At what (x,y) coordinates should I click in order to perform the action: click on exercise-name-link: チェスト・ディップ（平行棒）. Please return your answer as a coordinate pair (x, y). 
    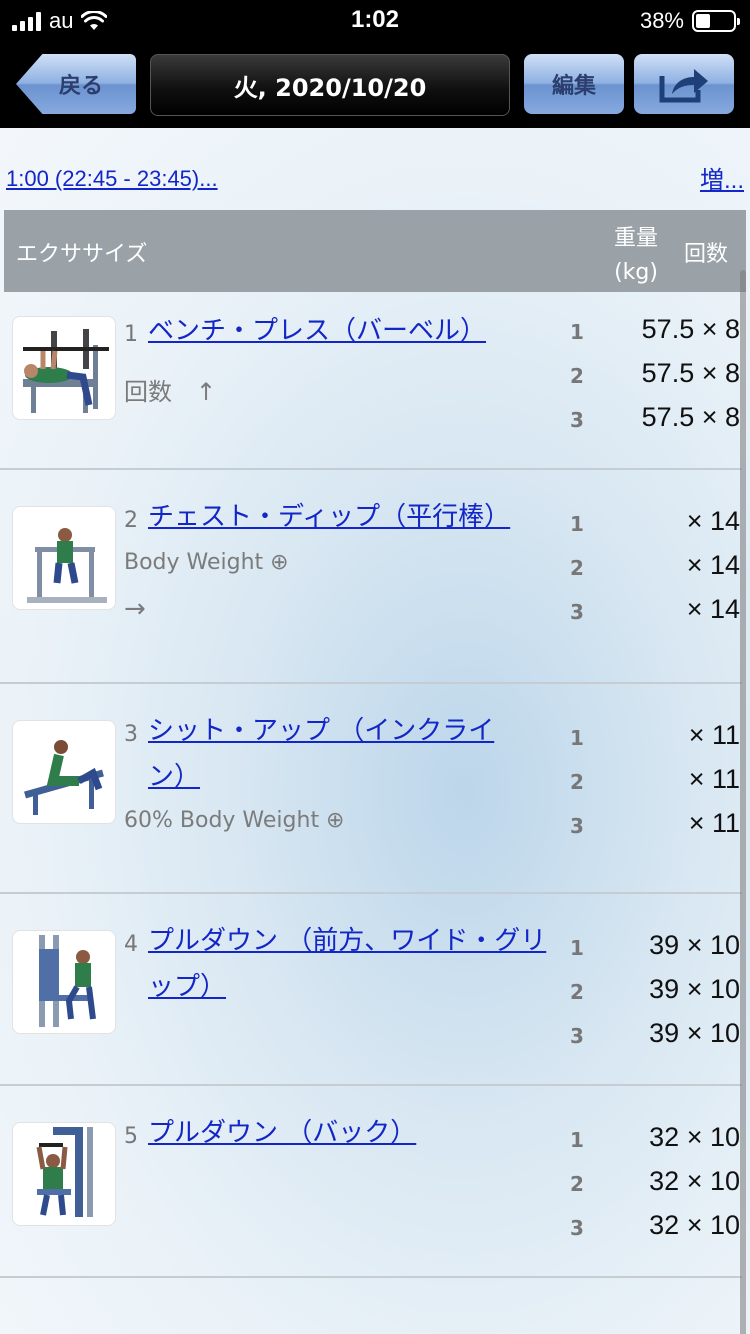
    Looking at the image, I should click on (348, 517).